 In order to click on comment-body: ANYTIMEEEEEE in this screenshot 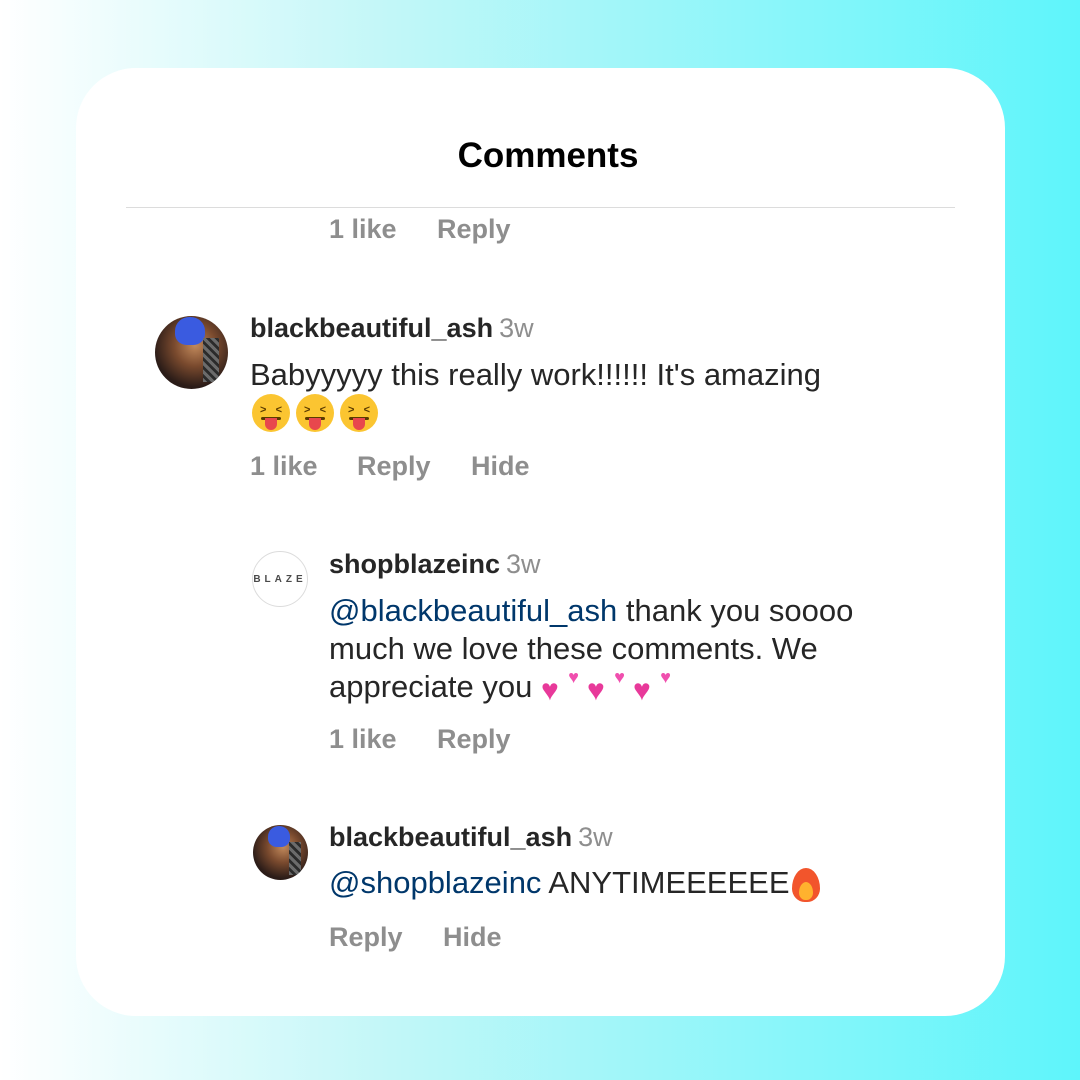, I will do `click(665, 882)`.